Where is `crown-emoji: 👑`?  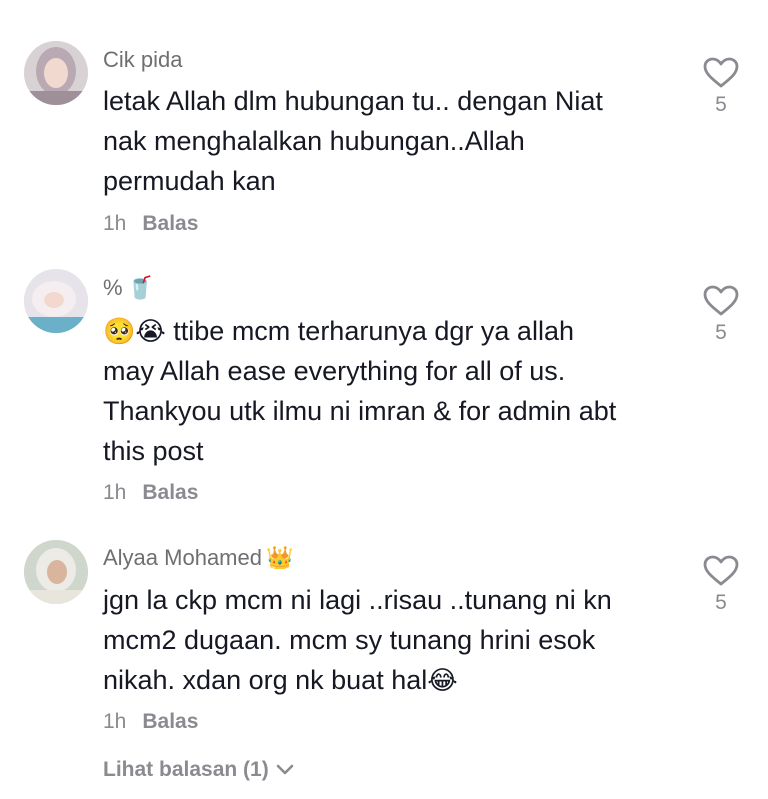 crown-emoji: 👑 is located at coordinates (279, 557).